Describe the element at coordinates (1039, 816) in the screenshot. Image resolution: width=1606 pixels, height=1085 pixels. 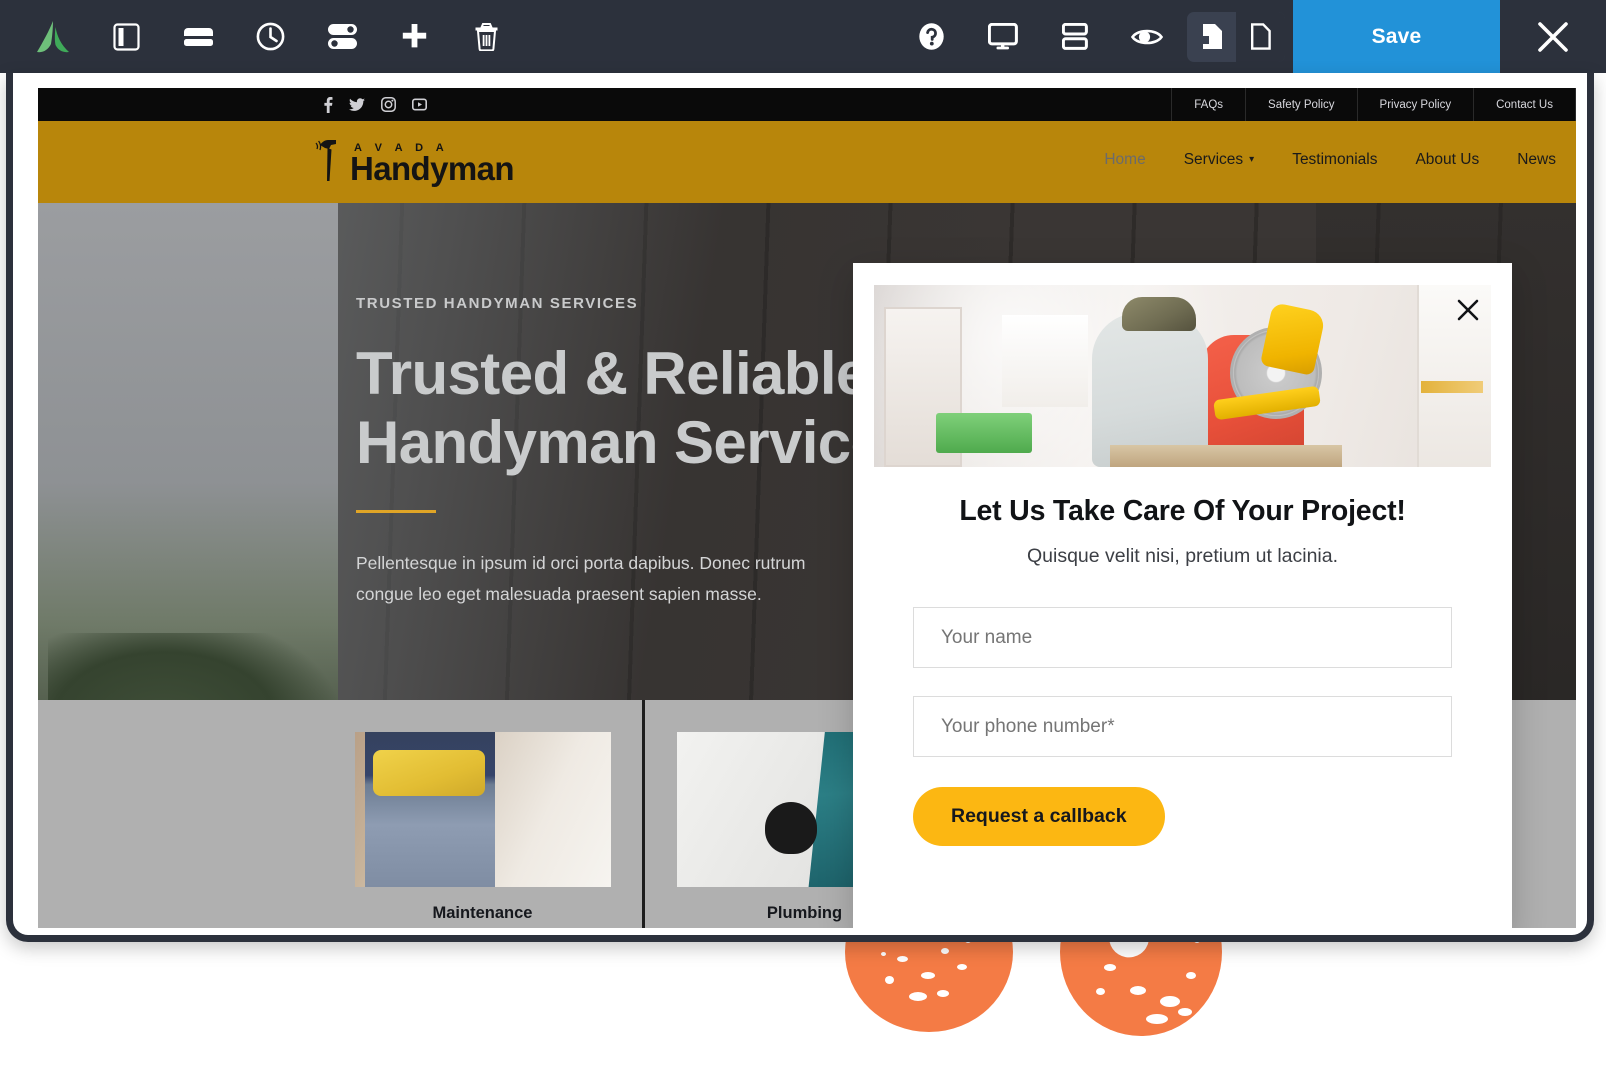
I see `request-callback-button: Request a callback` at that location.